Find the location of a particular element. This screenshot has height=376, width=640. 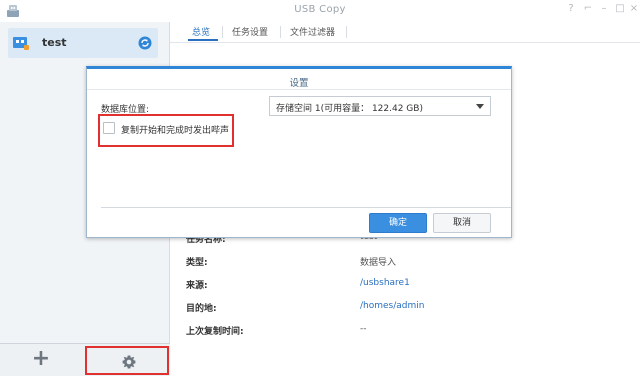

title-bar: USB Copy ? ⌐ – □ × is located at coordinates (320, 11).